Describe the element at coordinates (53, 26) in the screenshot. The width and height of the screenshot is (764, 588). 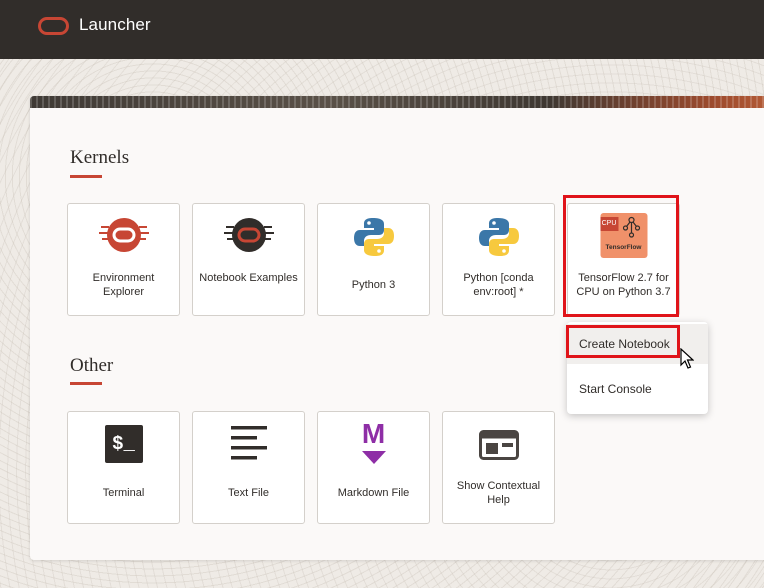
I see `oracle-logo-icon` at that location.